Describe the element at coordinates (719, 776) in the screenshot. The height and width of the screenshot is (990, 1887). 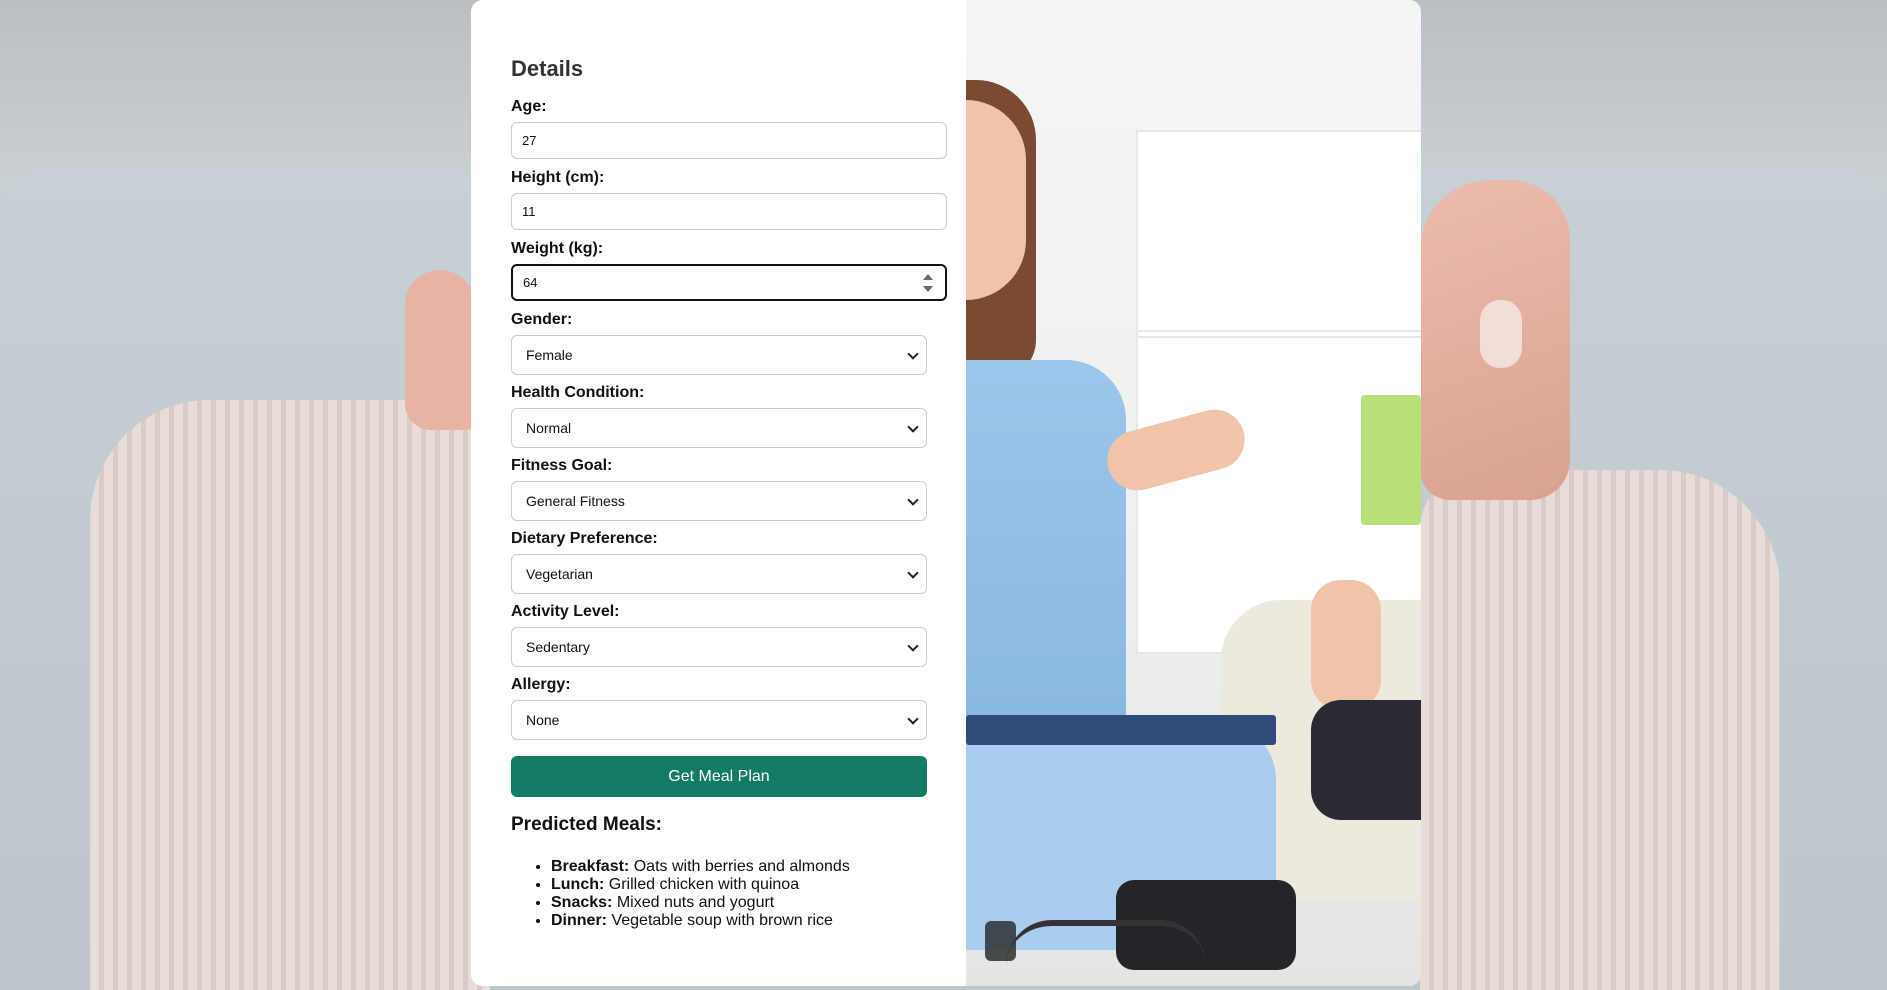
I see `get-meal-plan-button: Get Meal Plan` at that location.